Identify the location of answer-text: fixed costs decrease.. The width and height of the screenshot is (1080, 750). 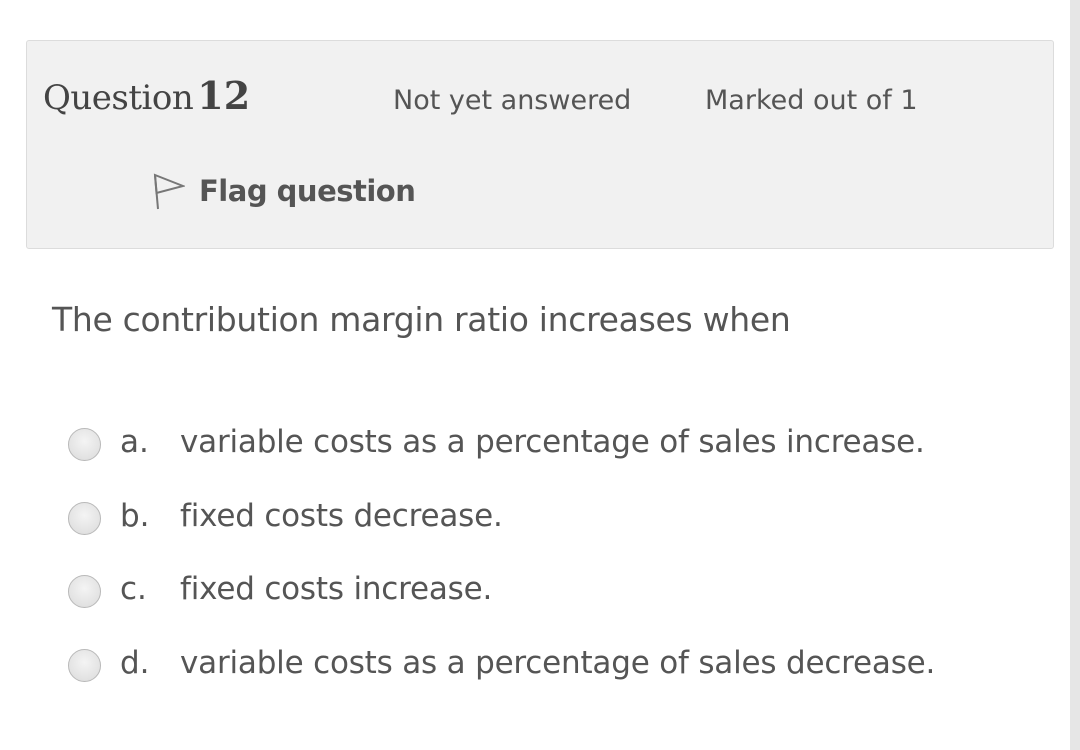
(341, 516).